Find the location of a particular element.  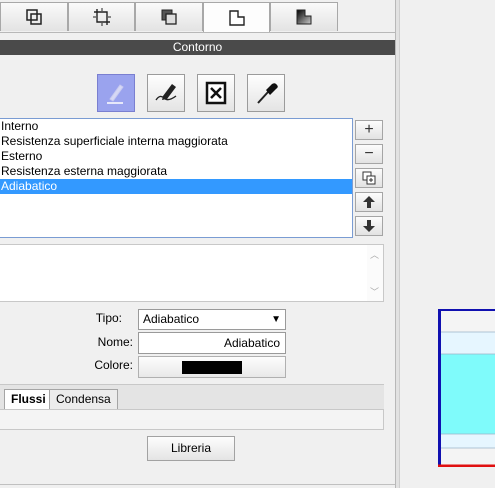

tab-square-overlap is located at coordinates (34, 16).